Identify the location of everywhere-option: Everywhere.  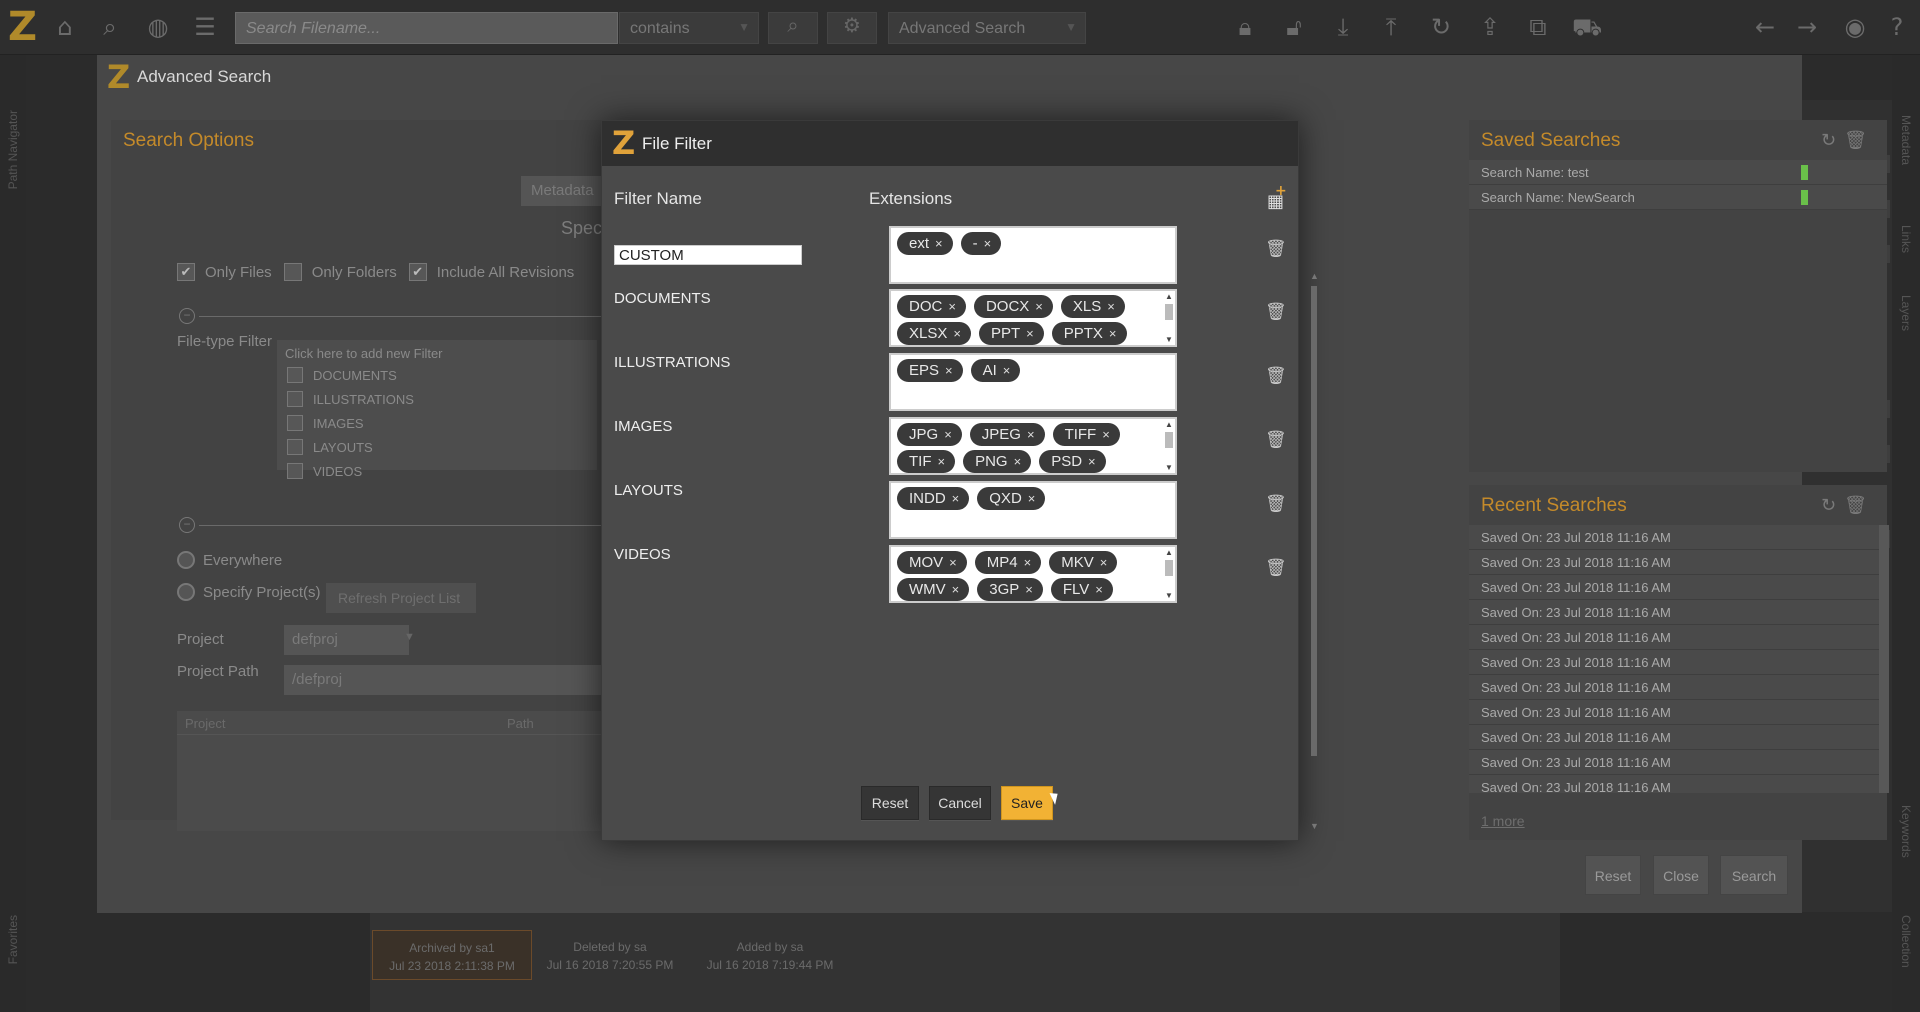
(229, 560).